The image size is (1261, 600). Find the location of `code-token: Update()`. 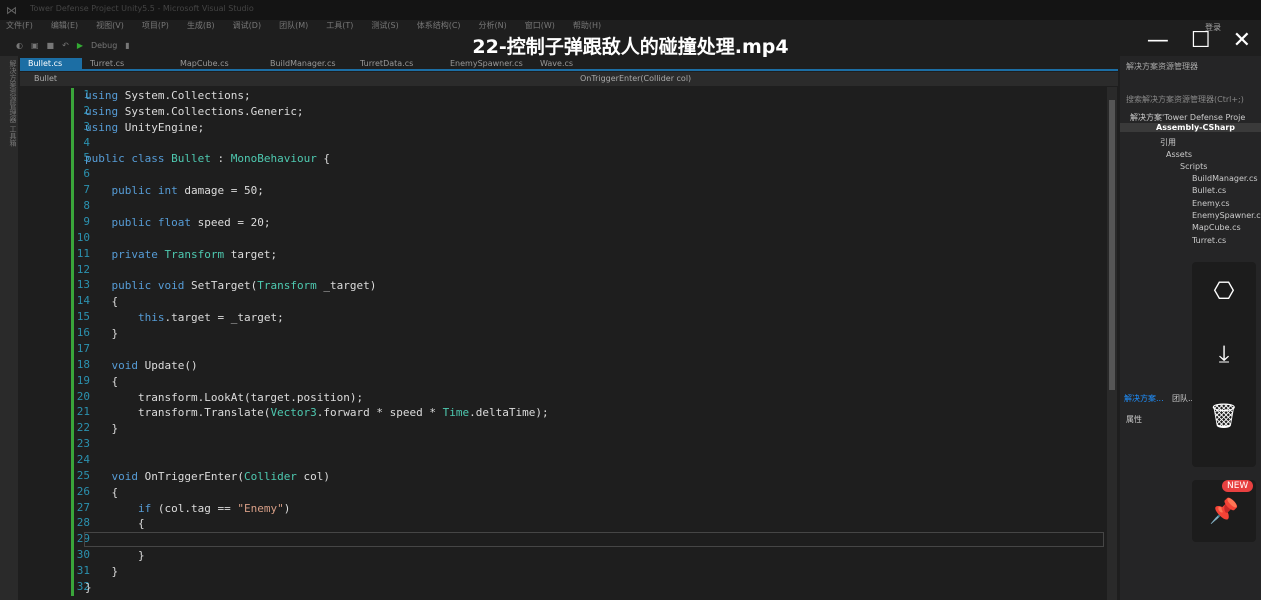

code-token: Update() is located at coordinates (171, 365).